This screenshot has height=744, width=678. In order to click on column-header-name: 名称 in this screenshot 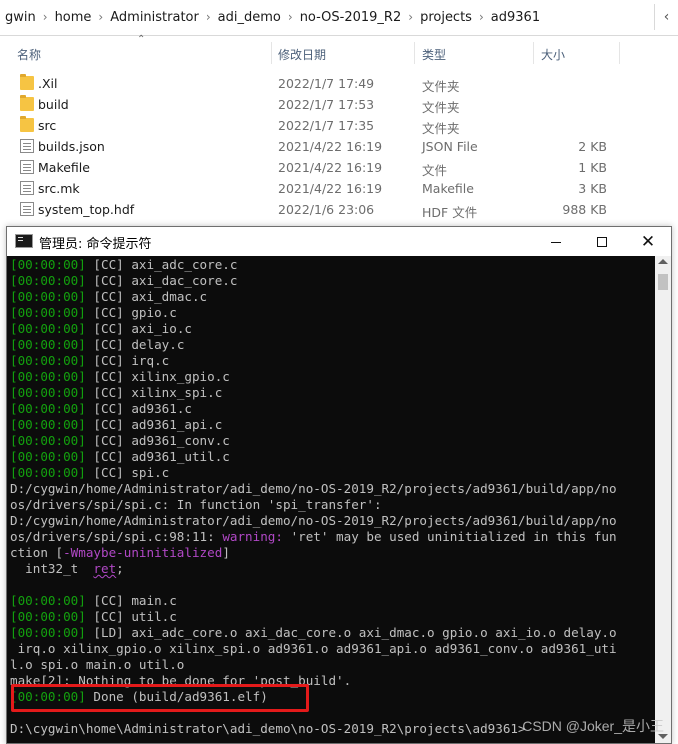, I will do `click(29, 54)`.